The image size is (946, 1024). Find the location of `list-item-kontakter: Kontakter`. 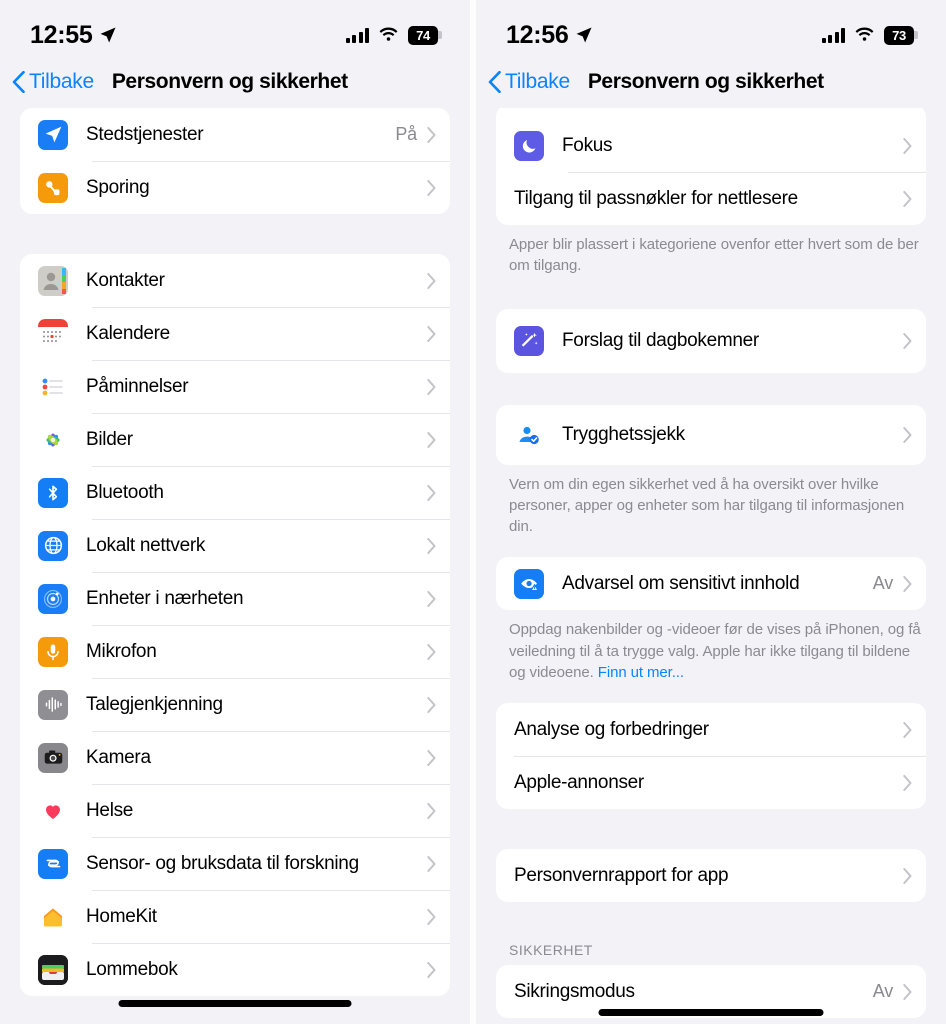

list-item-kontakter: Kontakter is located at coordinates (235, 280).